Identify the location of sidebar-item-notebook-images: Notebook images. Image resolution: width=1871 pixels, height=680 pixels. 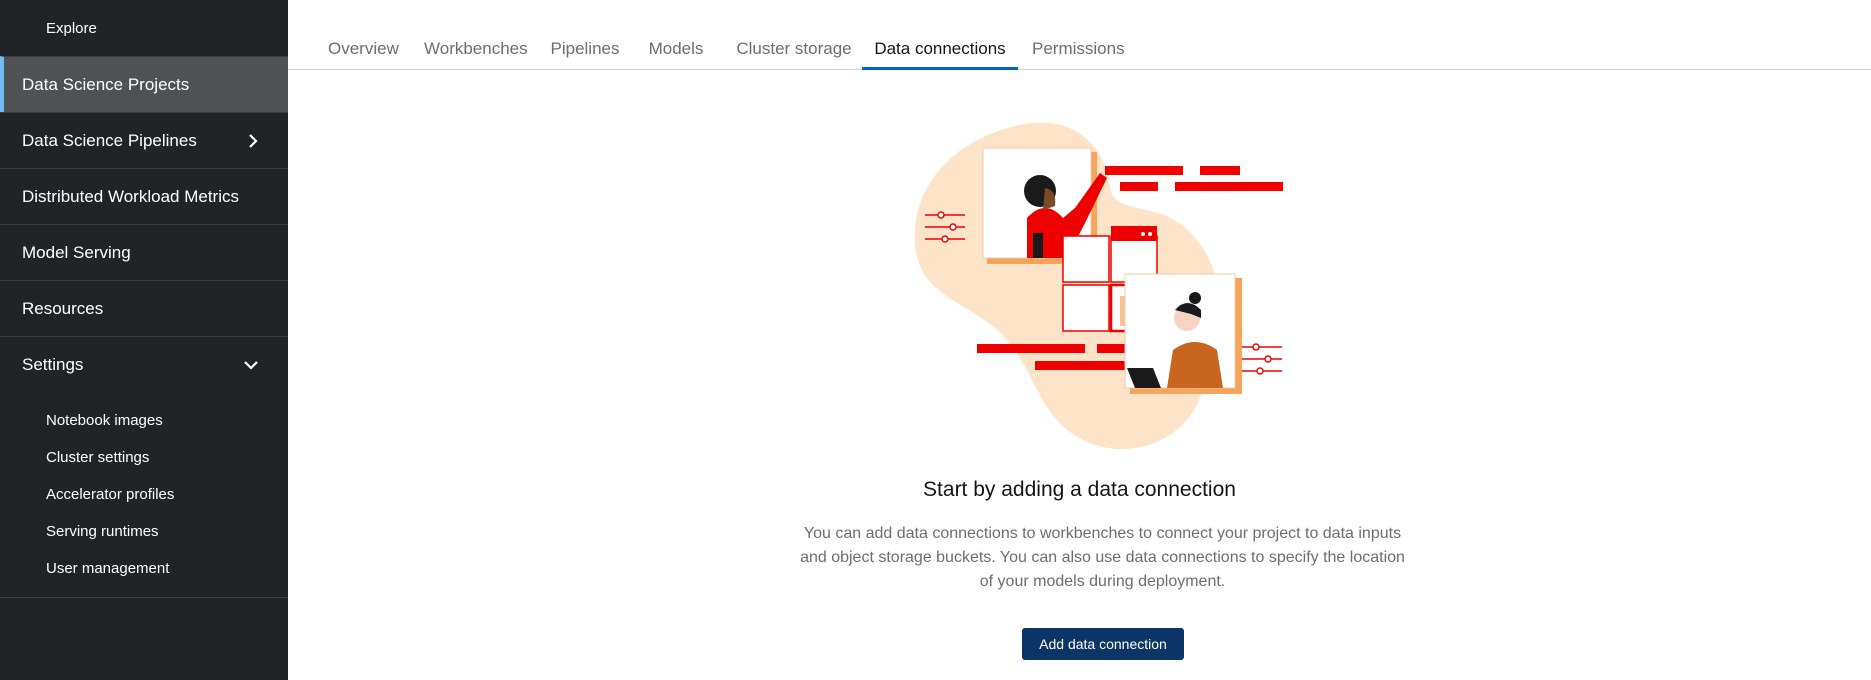
(144, 420).